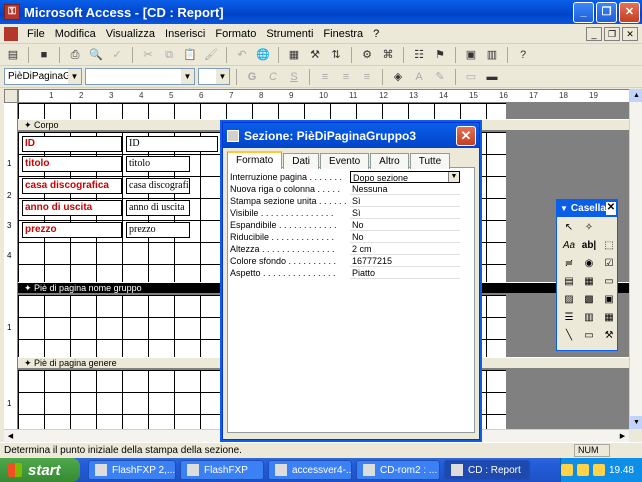 Image resolution: width=642 pixels, height=482 pixels. Describe the element at coordinates (11, 96) in the screenshot. I see `ruler-corner` at that location.